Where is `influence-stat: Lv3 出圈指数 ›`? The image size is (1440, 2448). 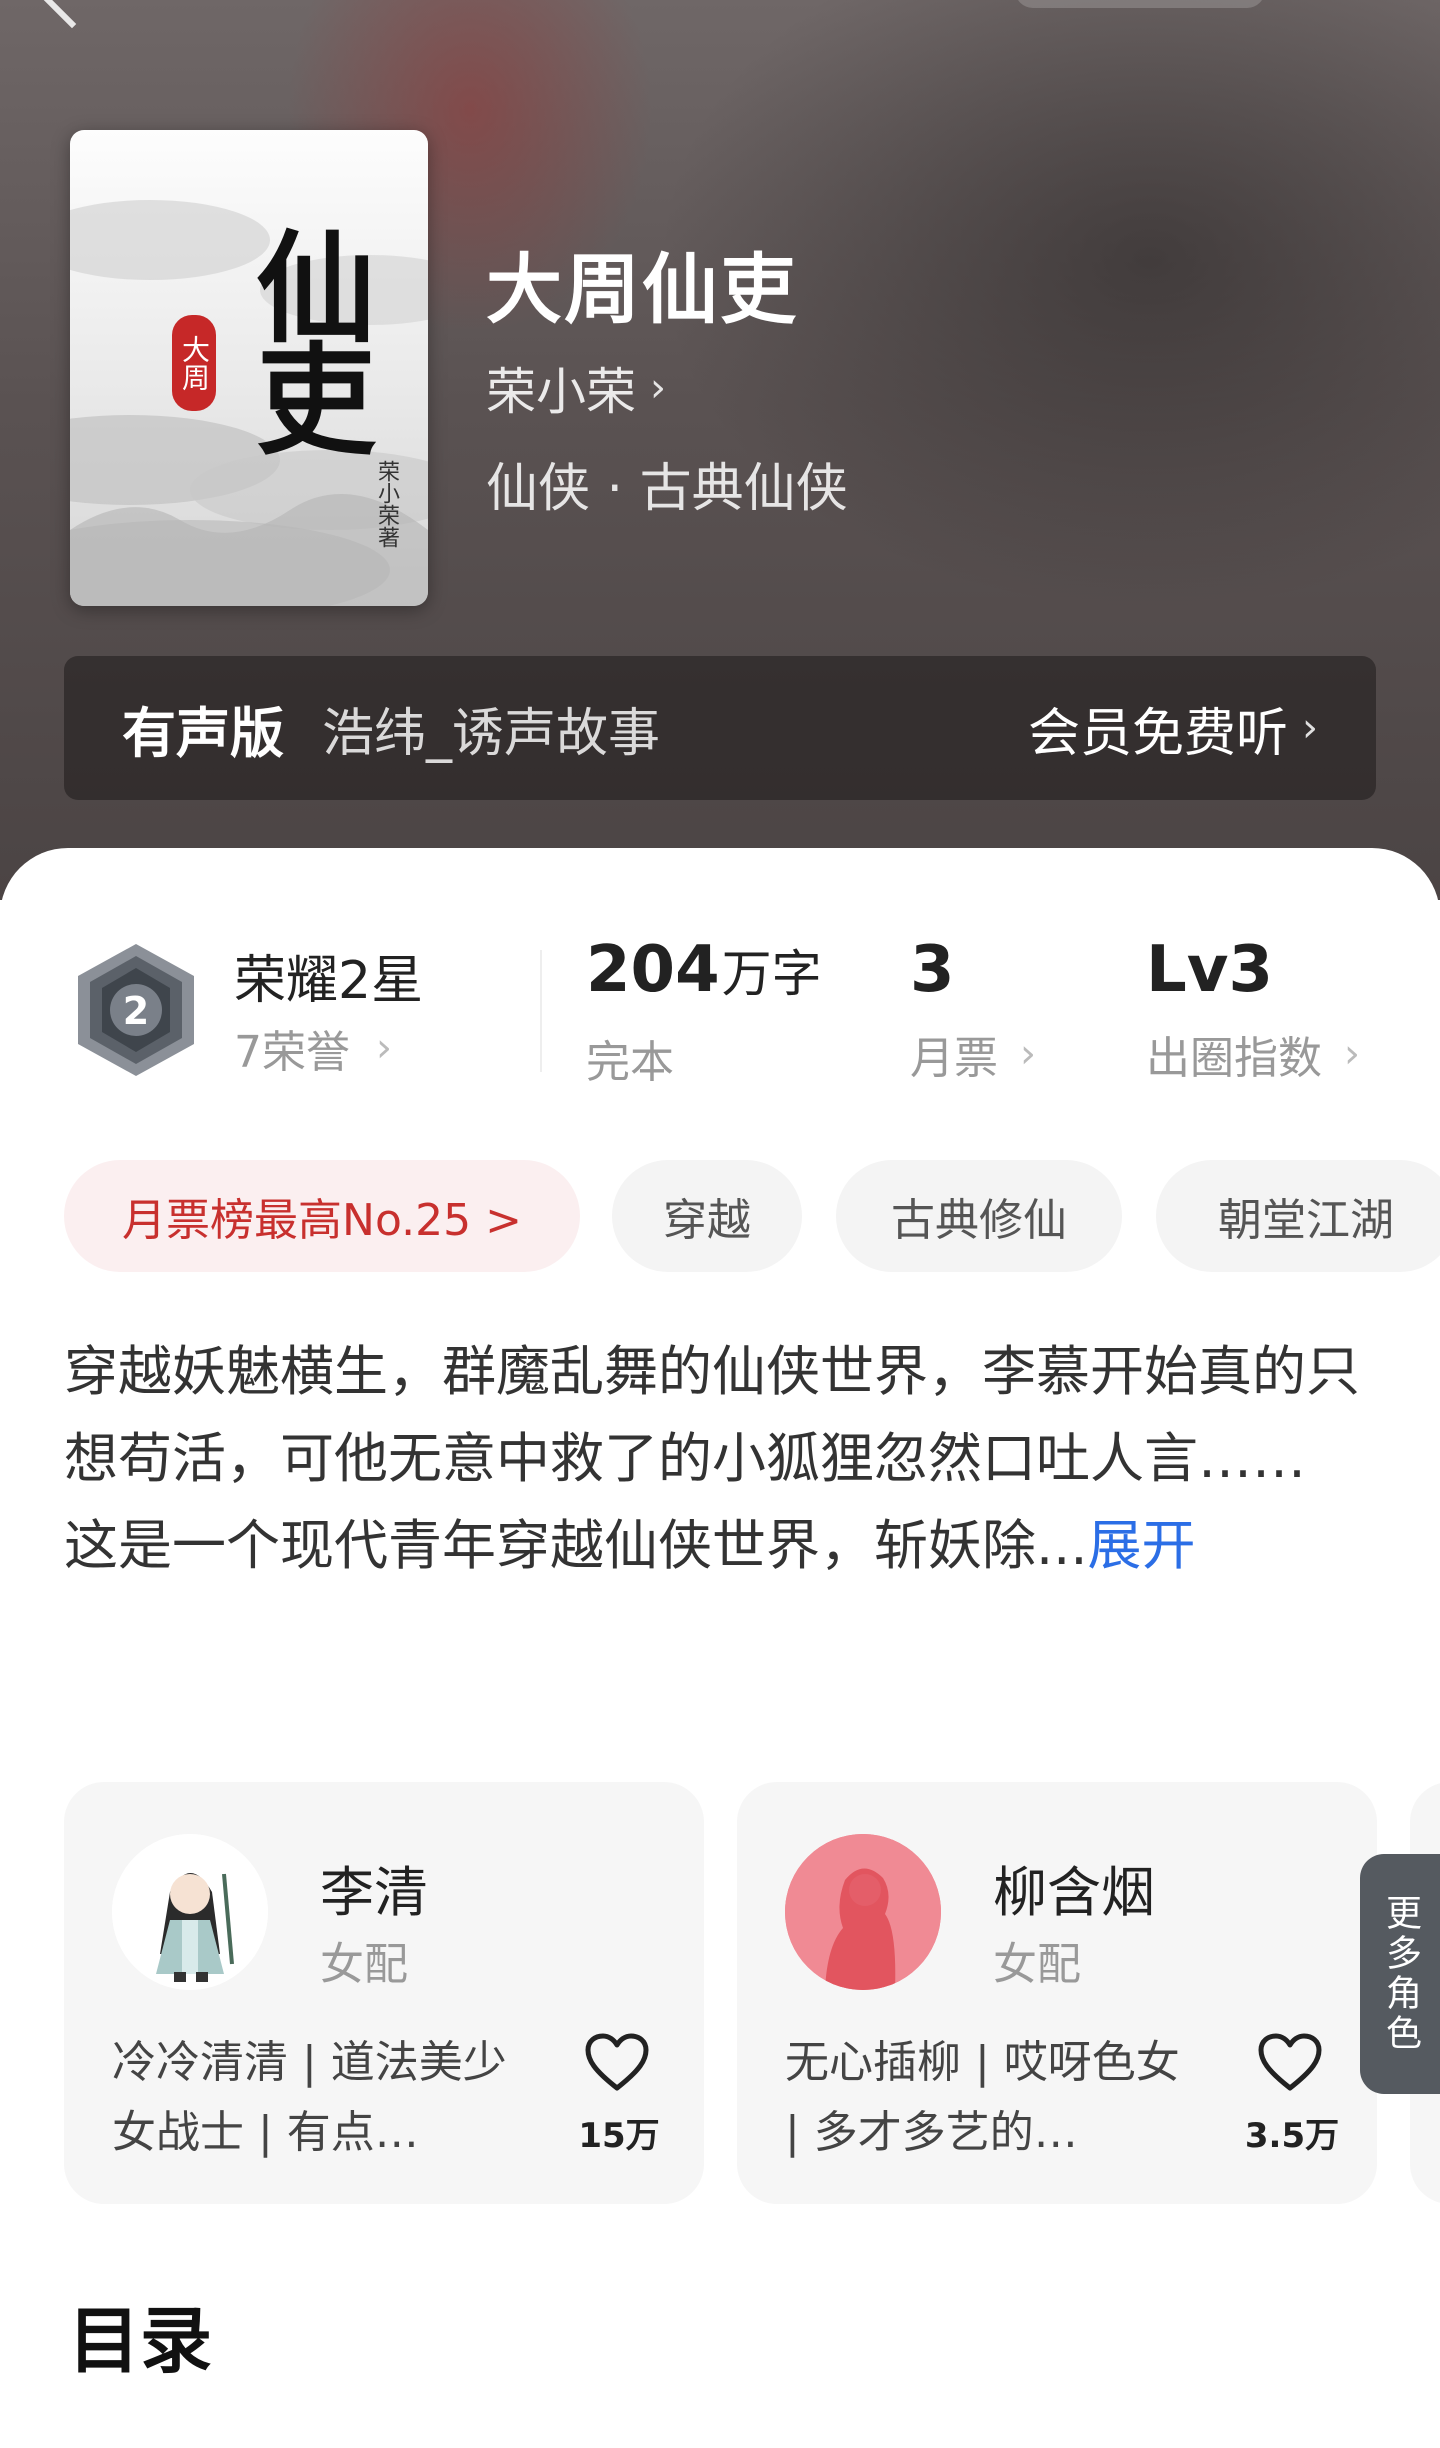
influence-stat: Lv3 出圈指数 › is located at coordinates (1253, 1008).